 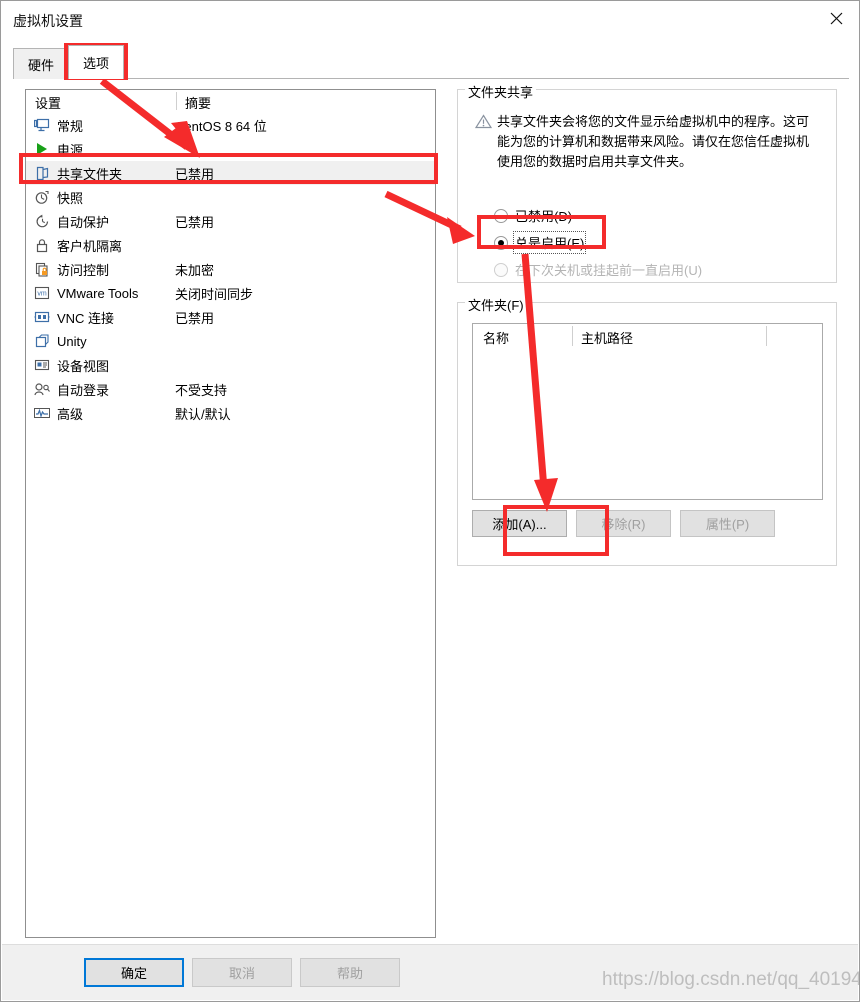 I want to click on list-item: vm VMware Tools 关闭时间同步, so click(x=230, y=293).